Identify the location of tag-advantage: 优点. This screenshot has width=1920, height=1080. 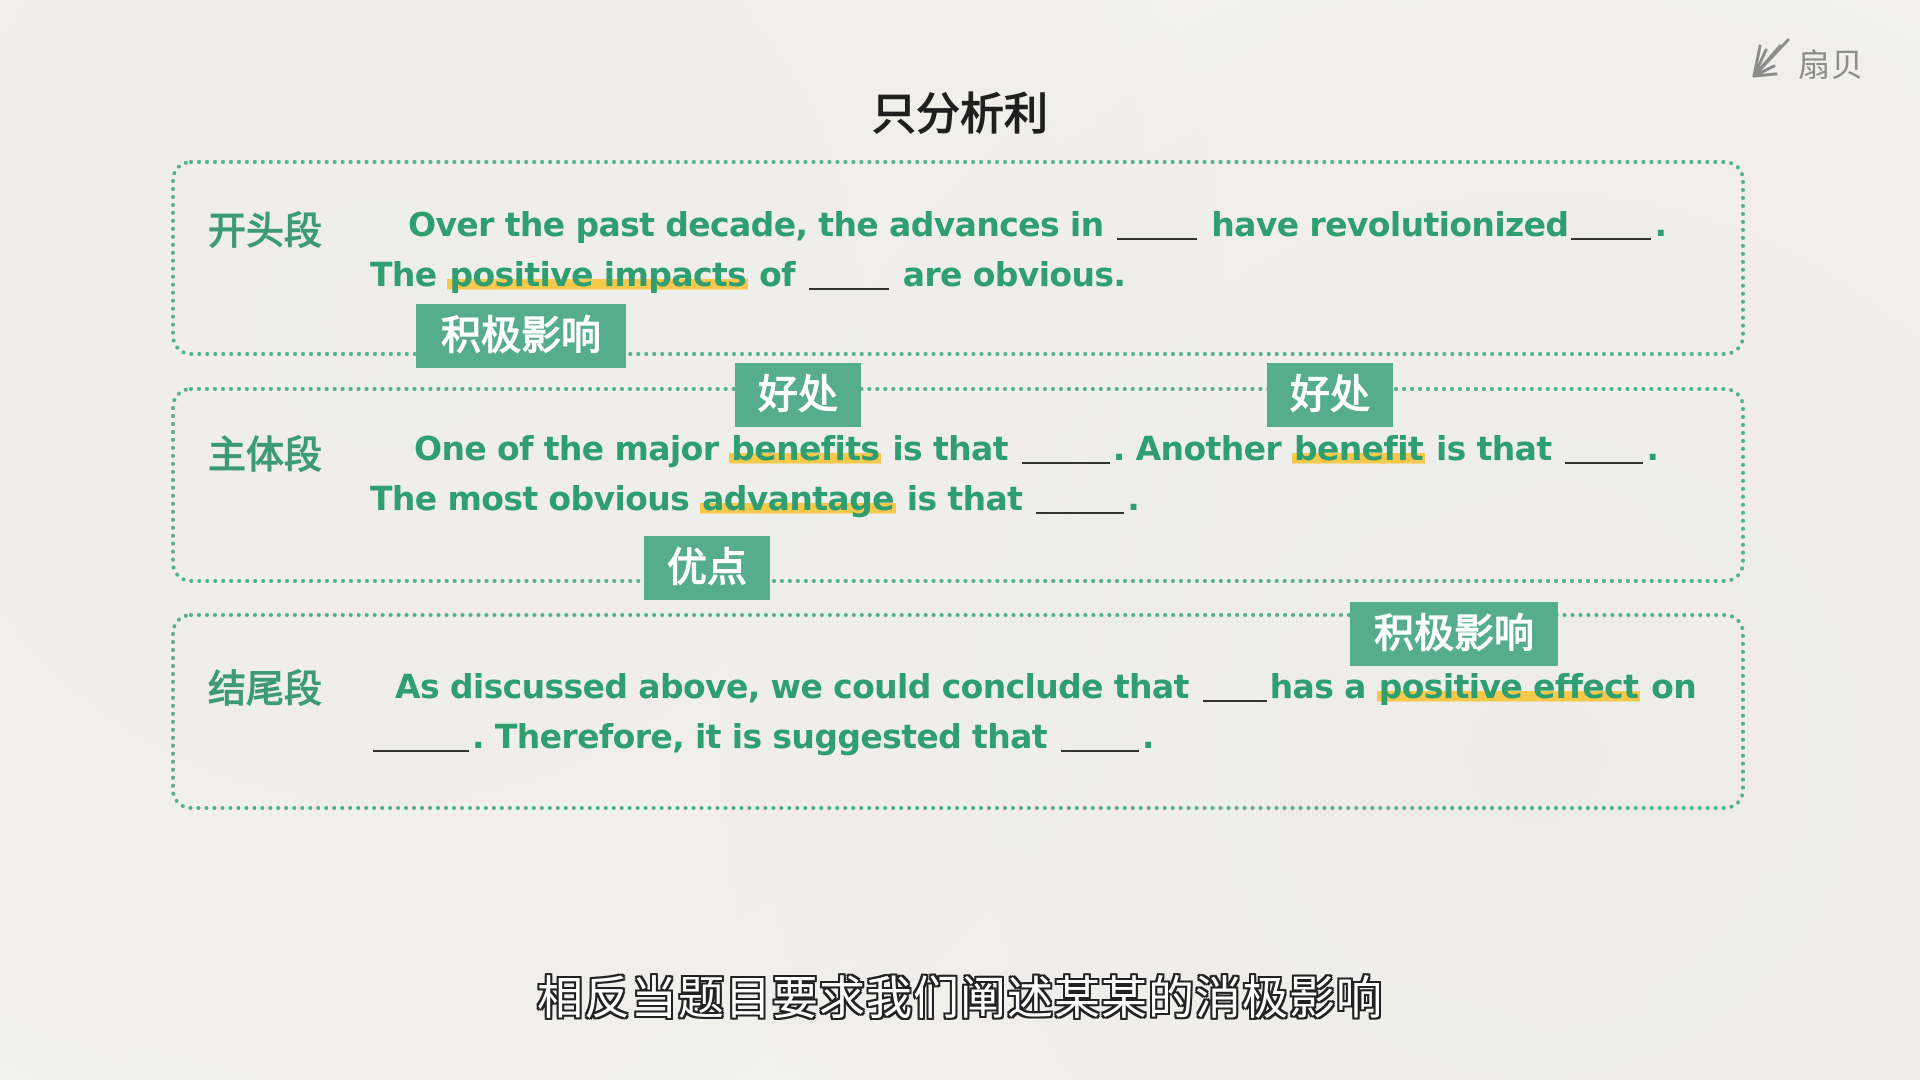
(707, 568).